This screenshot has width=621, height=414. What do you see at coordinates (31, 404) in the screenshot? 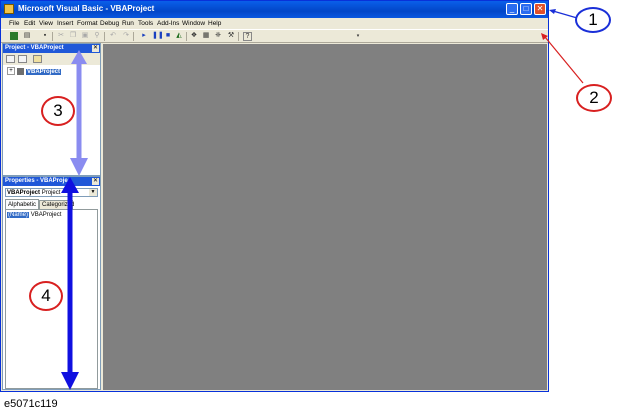
I see `figure-caption: e5071c119` at bounding box center [31, 404].